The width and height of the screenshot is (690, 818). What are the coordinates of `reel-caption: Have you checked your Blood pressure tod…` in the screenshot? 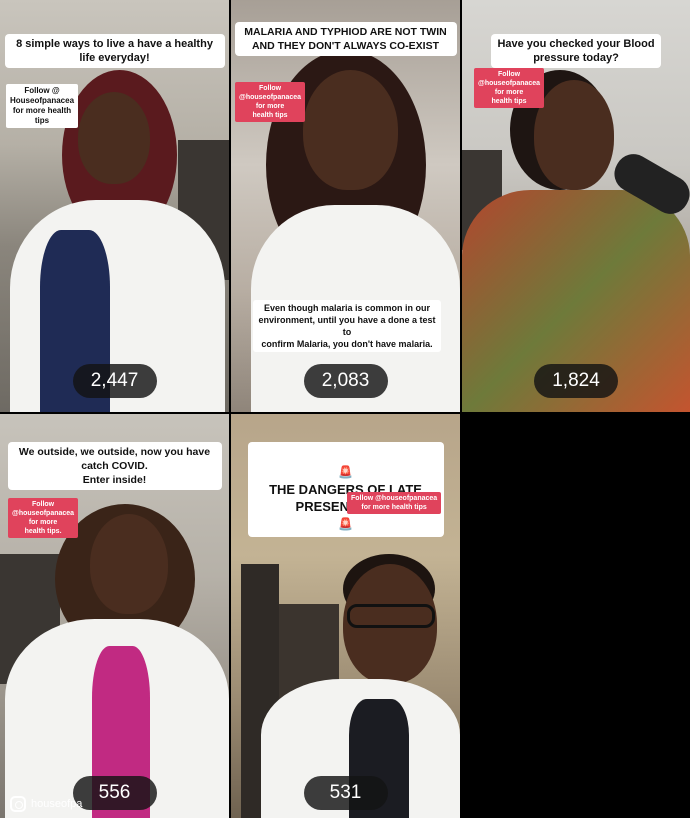 It's located at (576, 51).